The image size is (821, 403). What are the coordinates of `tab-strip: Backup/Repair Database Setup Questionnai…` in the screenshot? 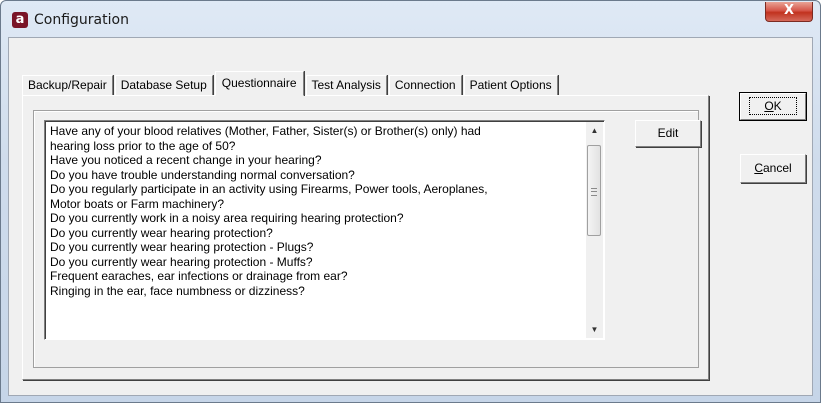 It's located at (291, 83).